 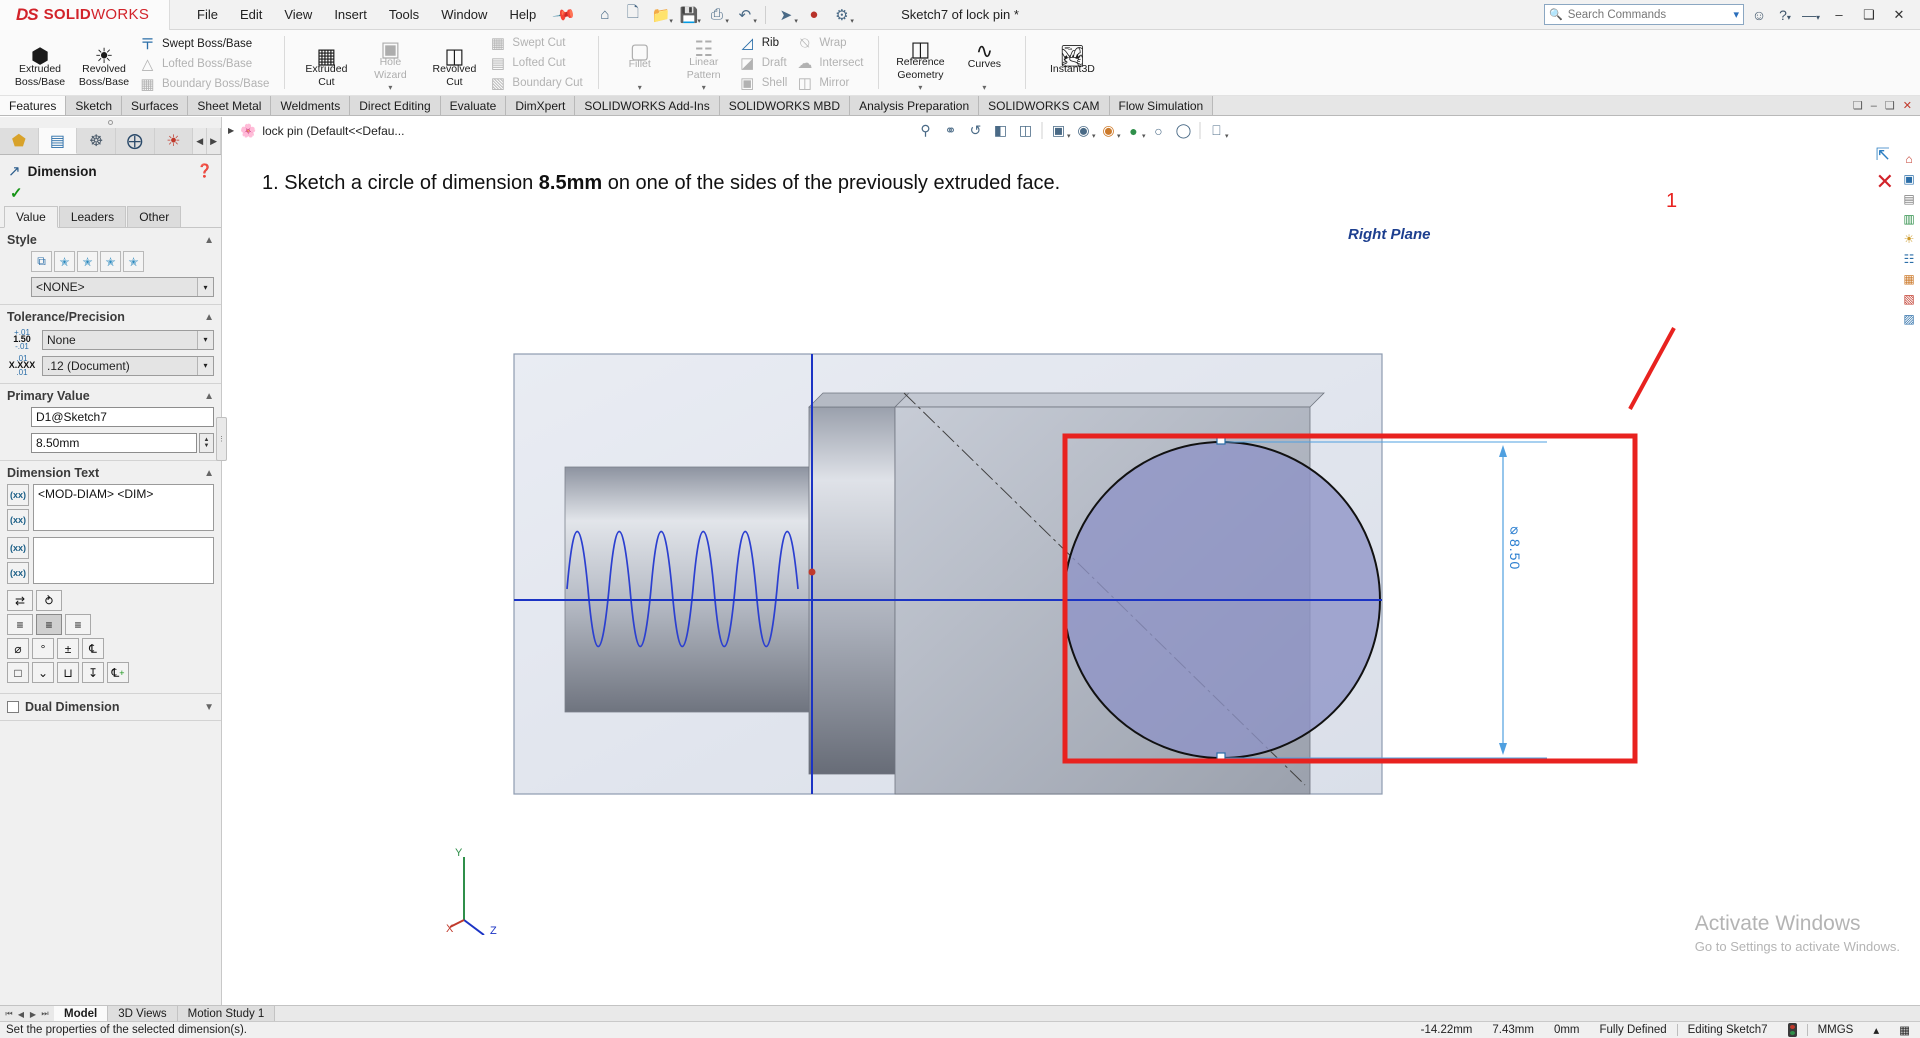 I want to click on extruded-boss-base-button: ⬢ Extruded Boss/Base, so click(x=40, y=62).